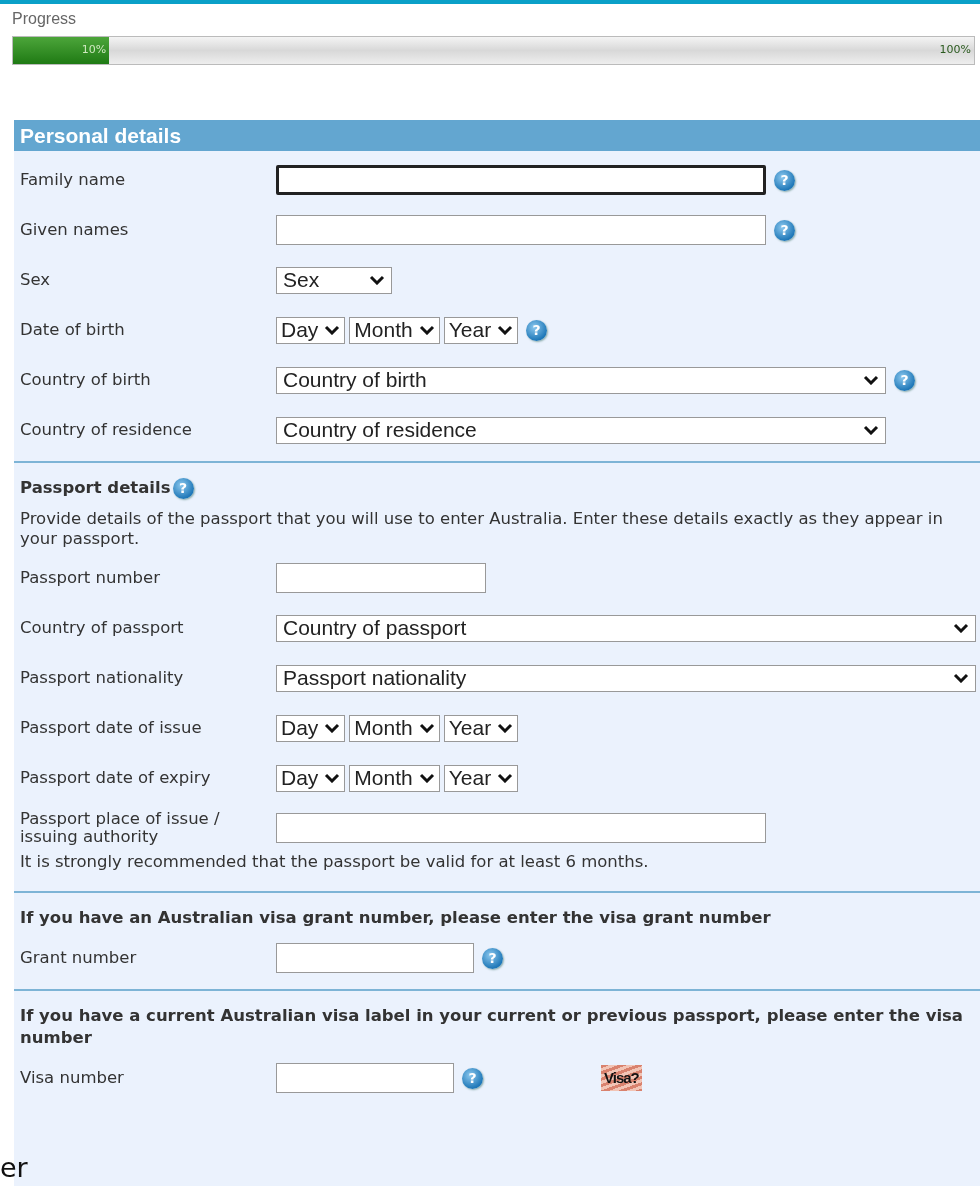  What do you see at coordinates (73, 180) in the screenshot?
I see `field-label: Family name` at bounding box center [73, 180].